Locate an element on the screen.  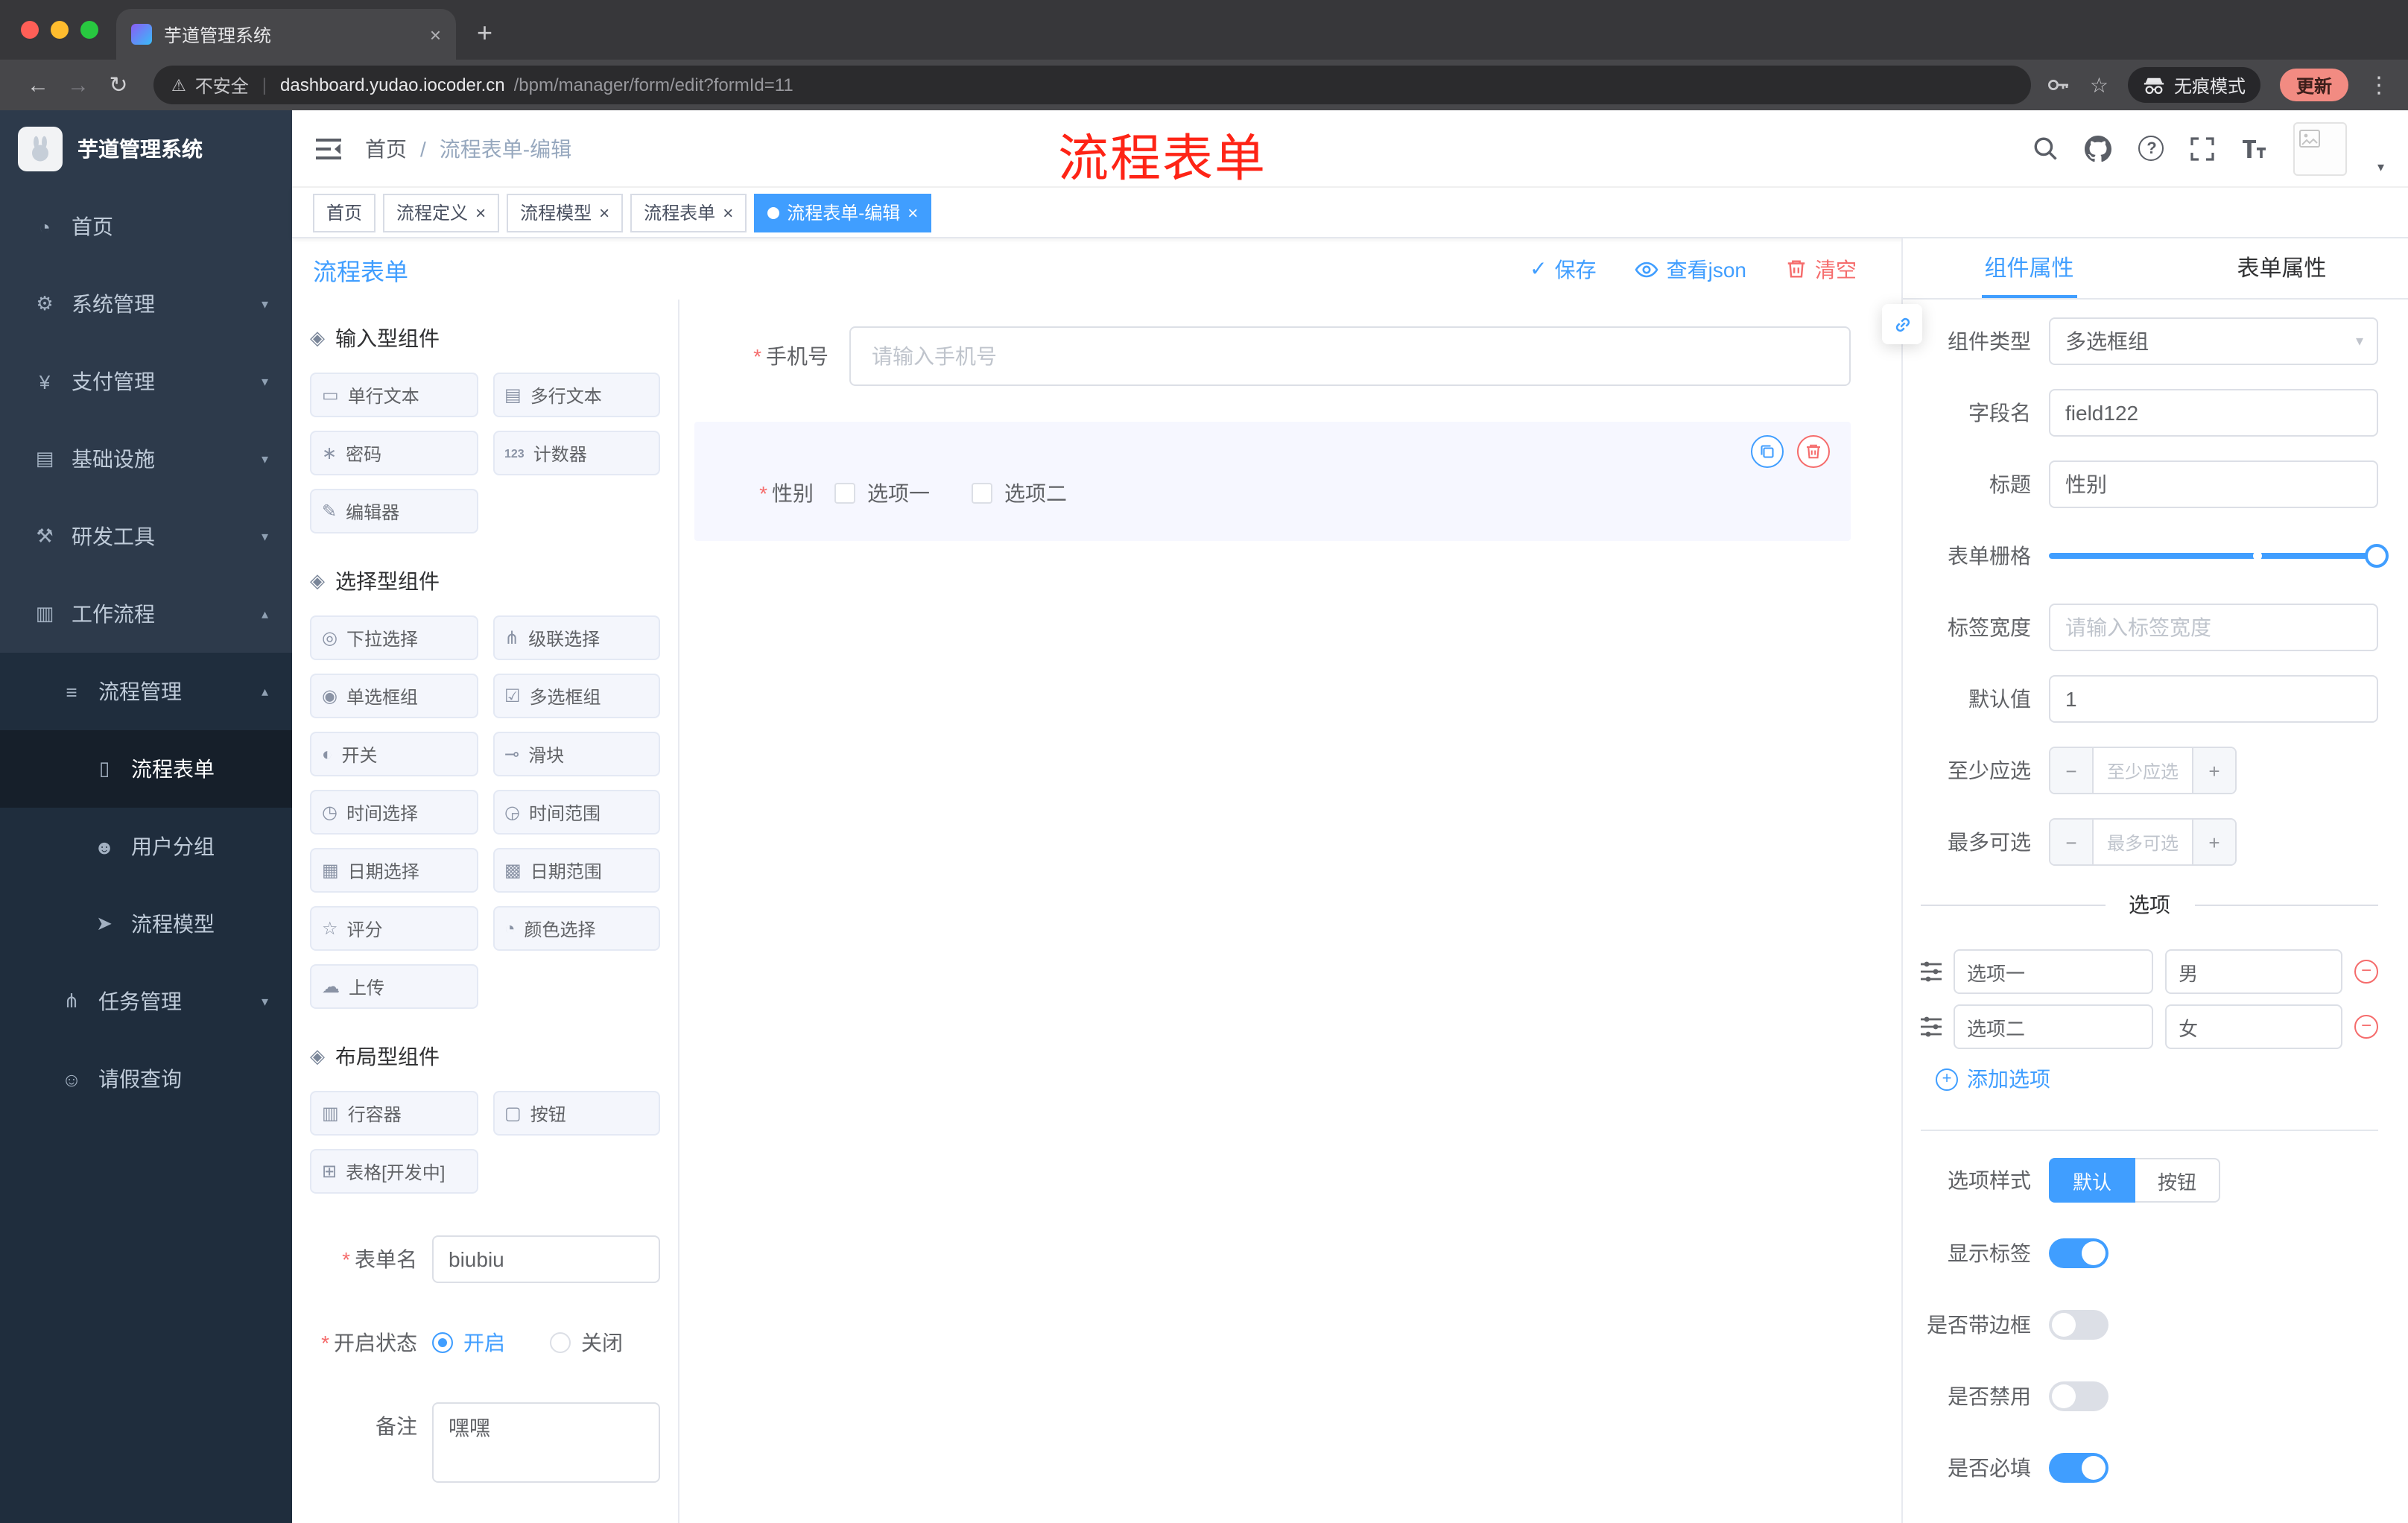
sidebar-item-workflow: ▥ 工作流程 ▴ is located at coordinates (146, 614).